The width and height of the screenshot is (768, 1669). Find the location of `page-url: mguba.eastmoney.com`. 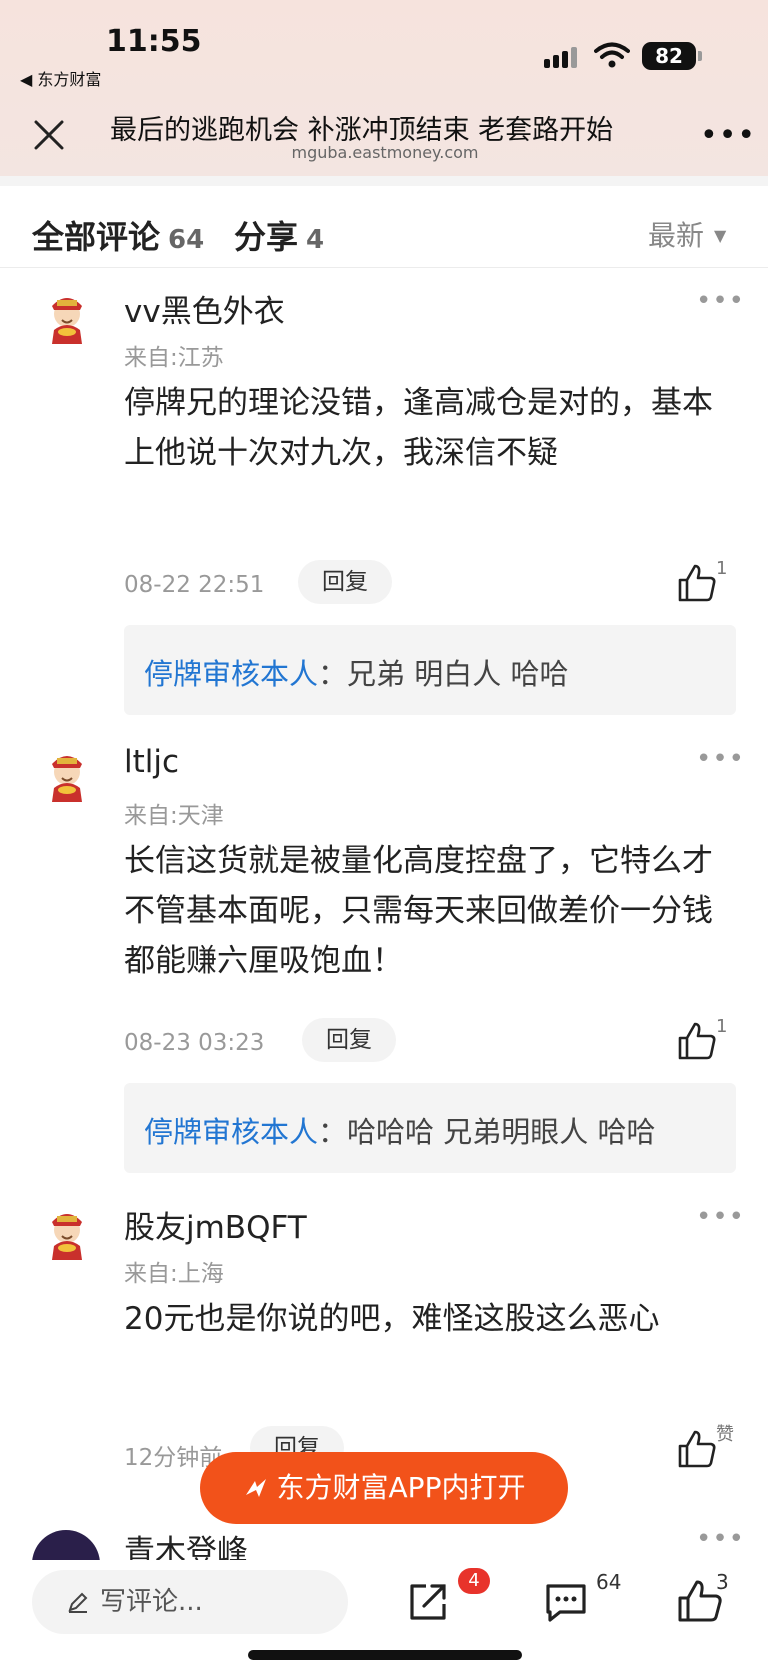

page-url: mguba.eastmoney.com is located at coordinates (385, 152).